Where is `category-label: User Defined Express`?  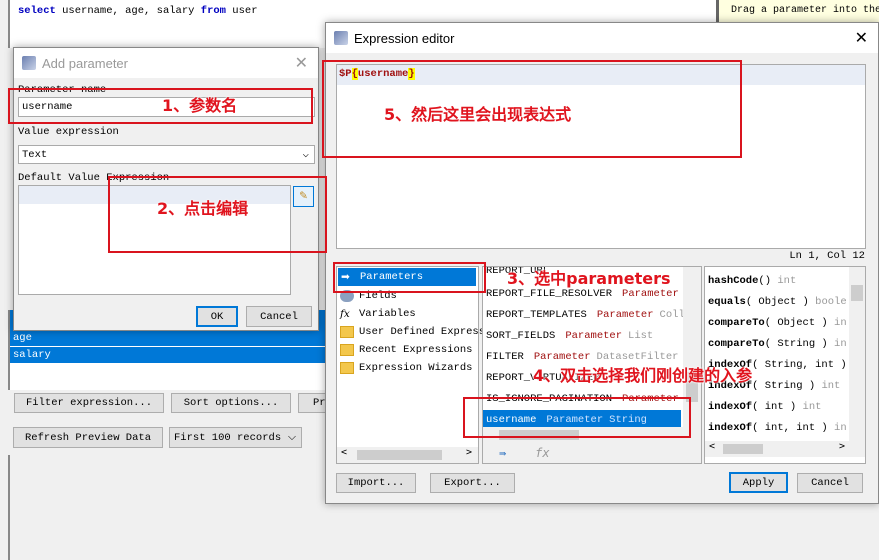
category-label: User Defined Express is located at coordinates (422, 332).